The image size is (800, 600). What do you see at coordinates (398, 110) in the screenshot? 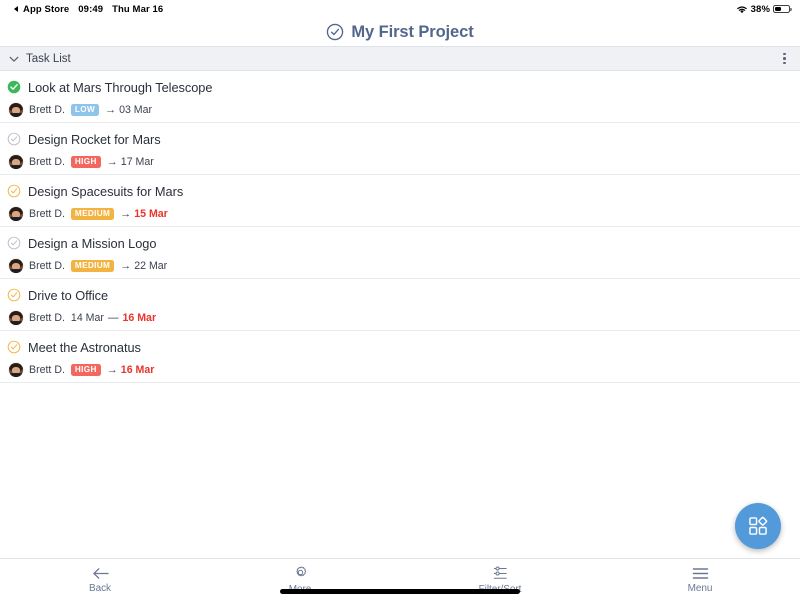
I see `task-row-meta: Brett D. LOW → 03 Mar` at bounding box center [398, 110].